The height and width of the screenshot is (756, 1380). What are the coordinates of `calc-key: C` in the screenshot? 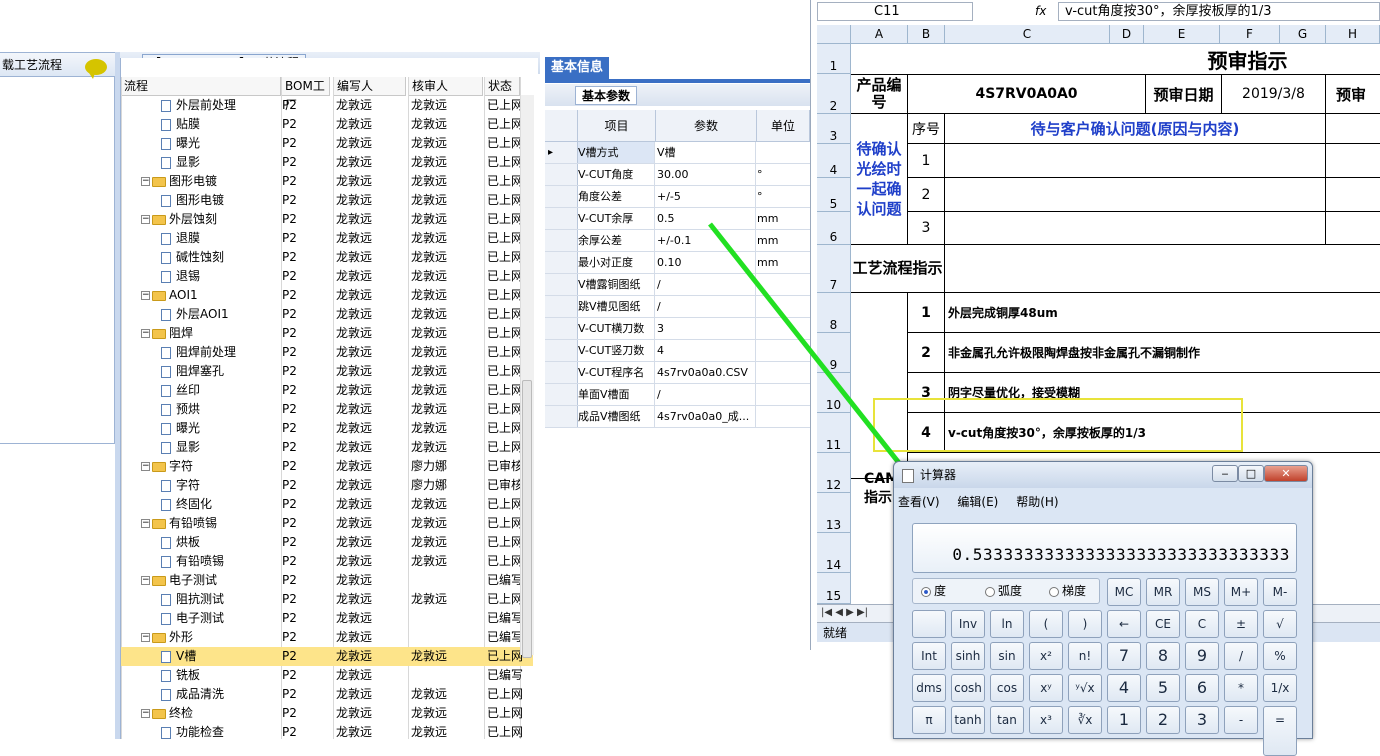 It's located at (1202, 624).